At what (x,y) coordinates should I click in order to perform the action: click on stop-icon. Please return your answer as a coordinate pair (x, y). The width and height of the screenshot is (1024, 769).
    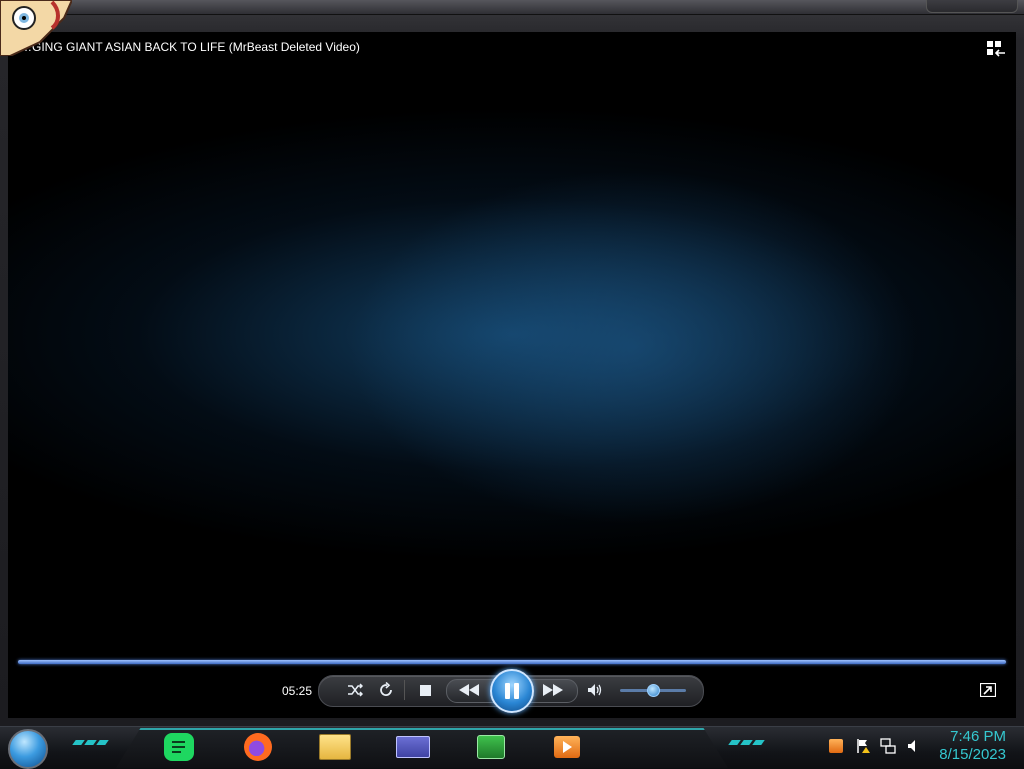
    Looking at the image, I should click on (425, 690).